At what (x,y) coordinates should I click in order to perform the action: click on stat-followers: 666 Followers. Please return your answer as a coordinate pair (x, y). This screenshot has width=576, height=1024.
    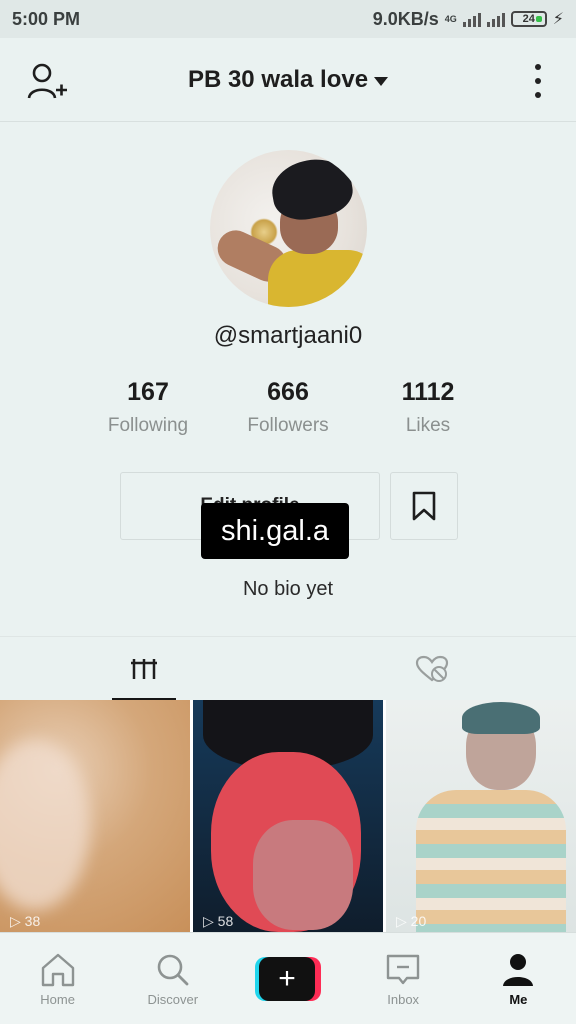
    Looking at the image, I should click on (288, 409).